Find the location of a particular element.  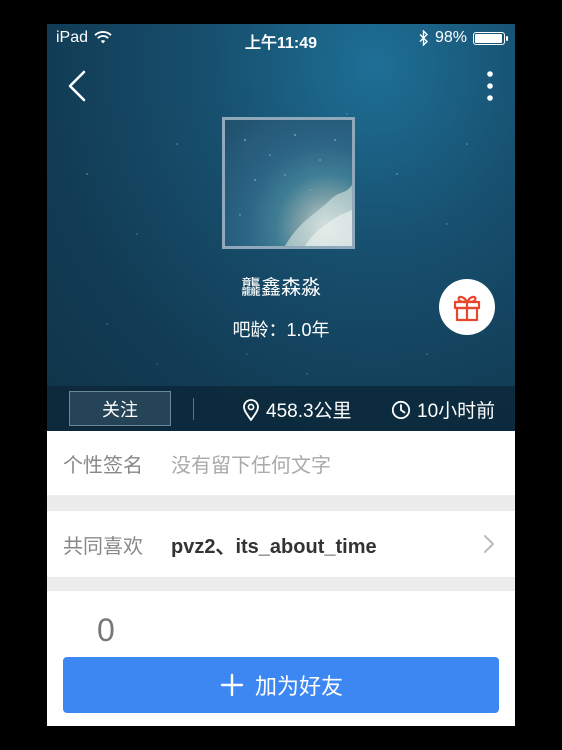

avatar-image is located at coordinates (295, 190).